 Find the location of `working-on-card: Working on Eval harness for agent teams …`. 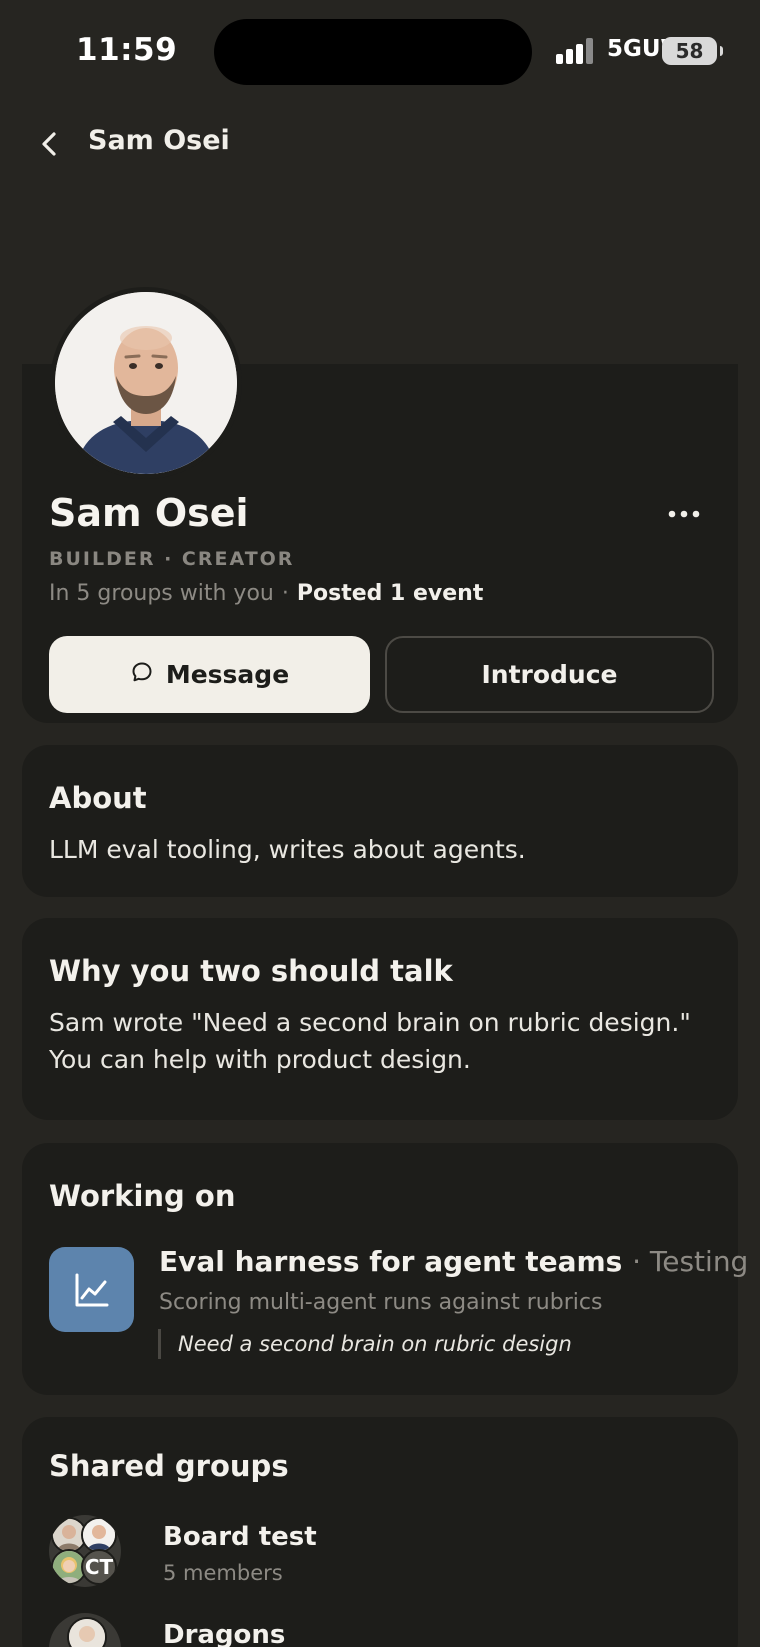

working-on-card: Working on Eval harness for agent teams … is located at coordinates (385, 1269).